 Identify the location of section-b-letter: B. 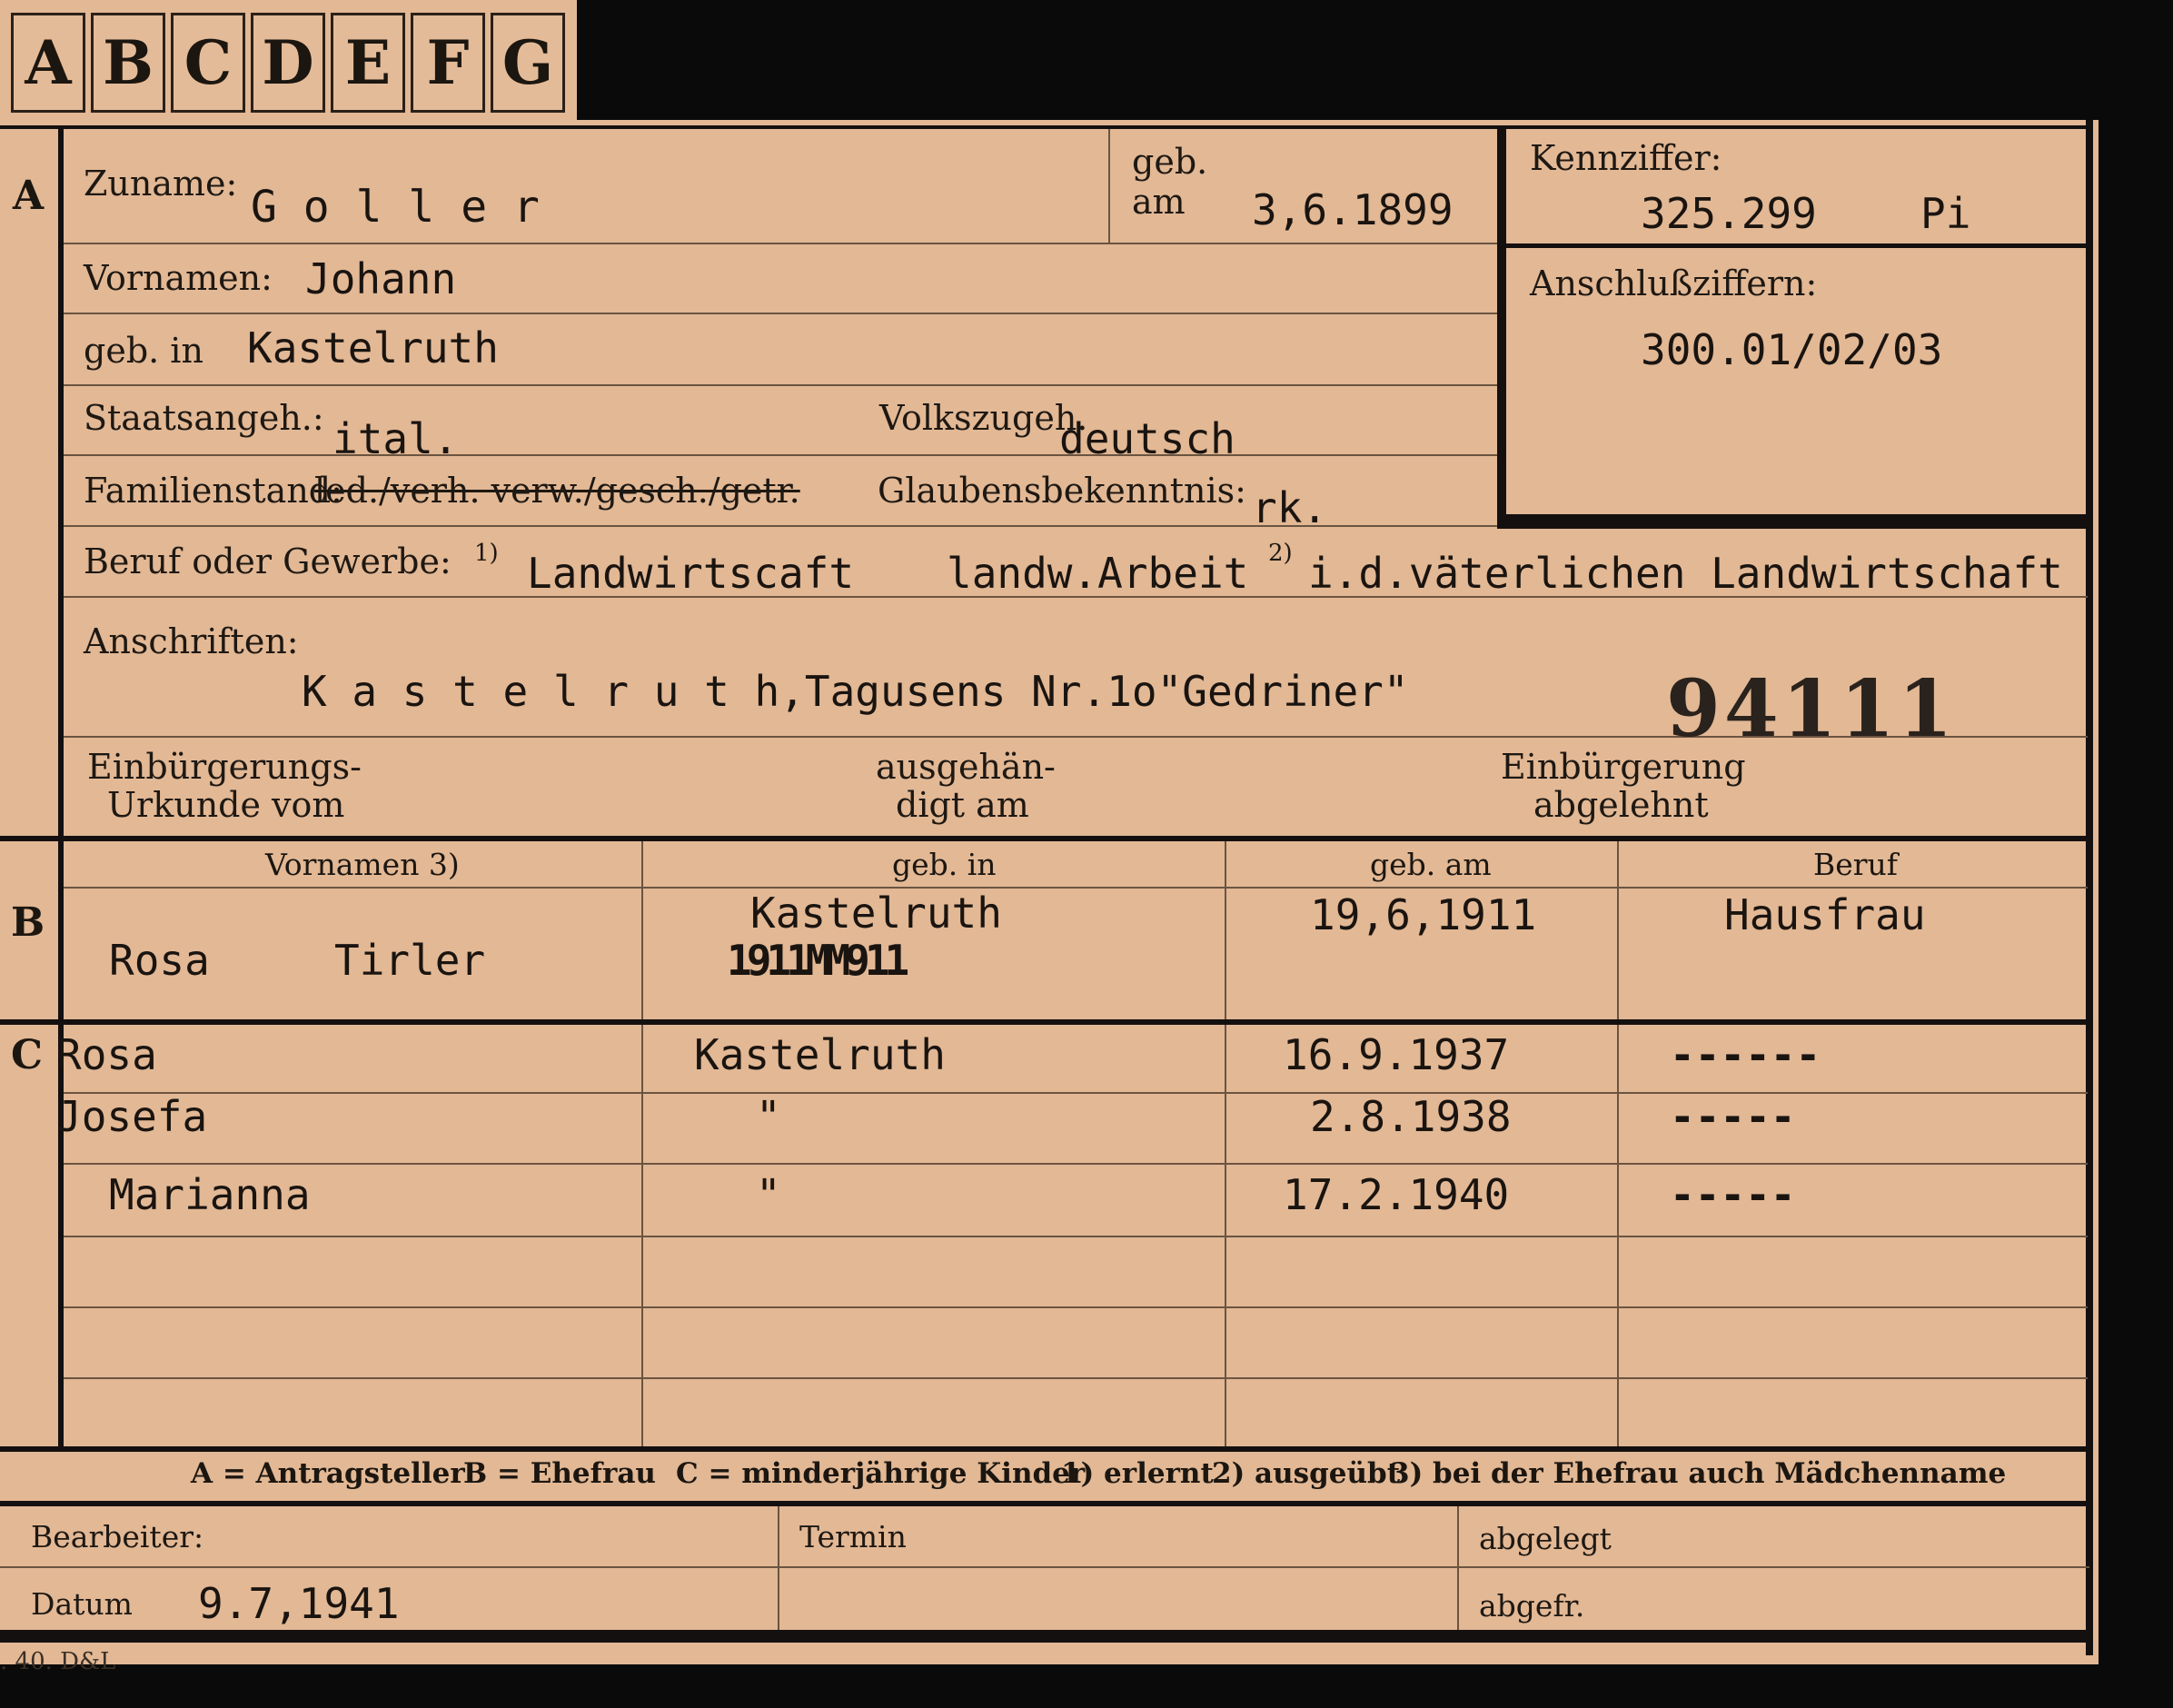
(28, 922).